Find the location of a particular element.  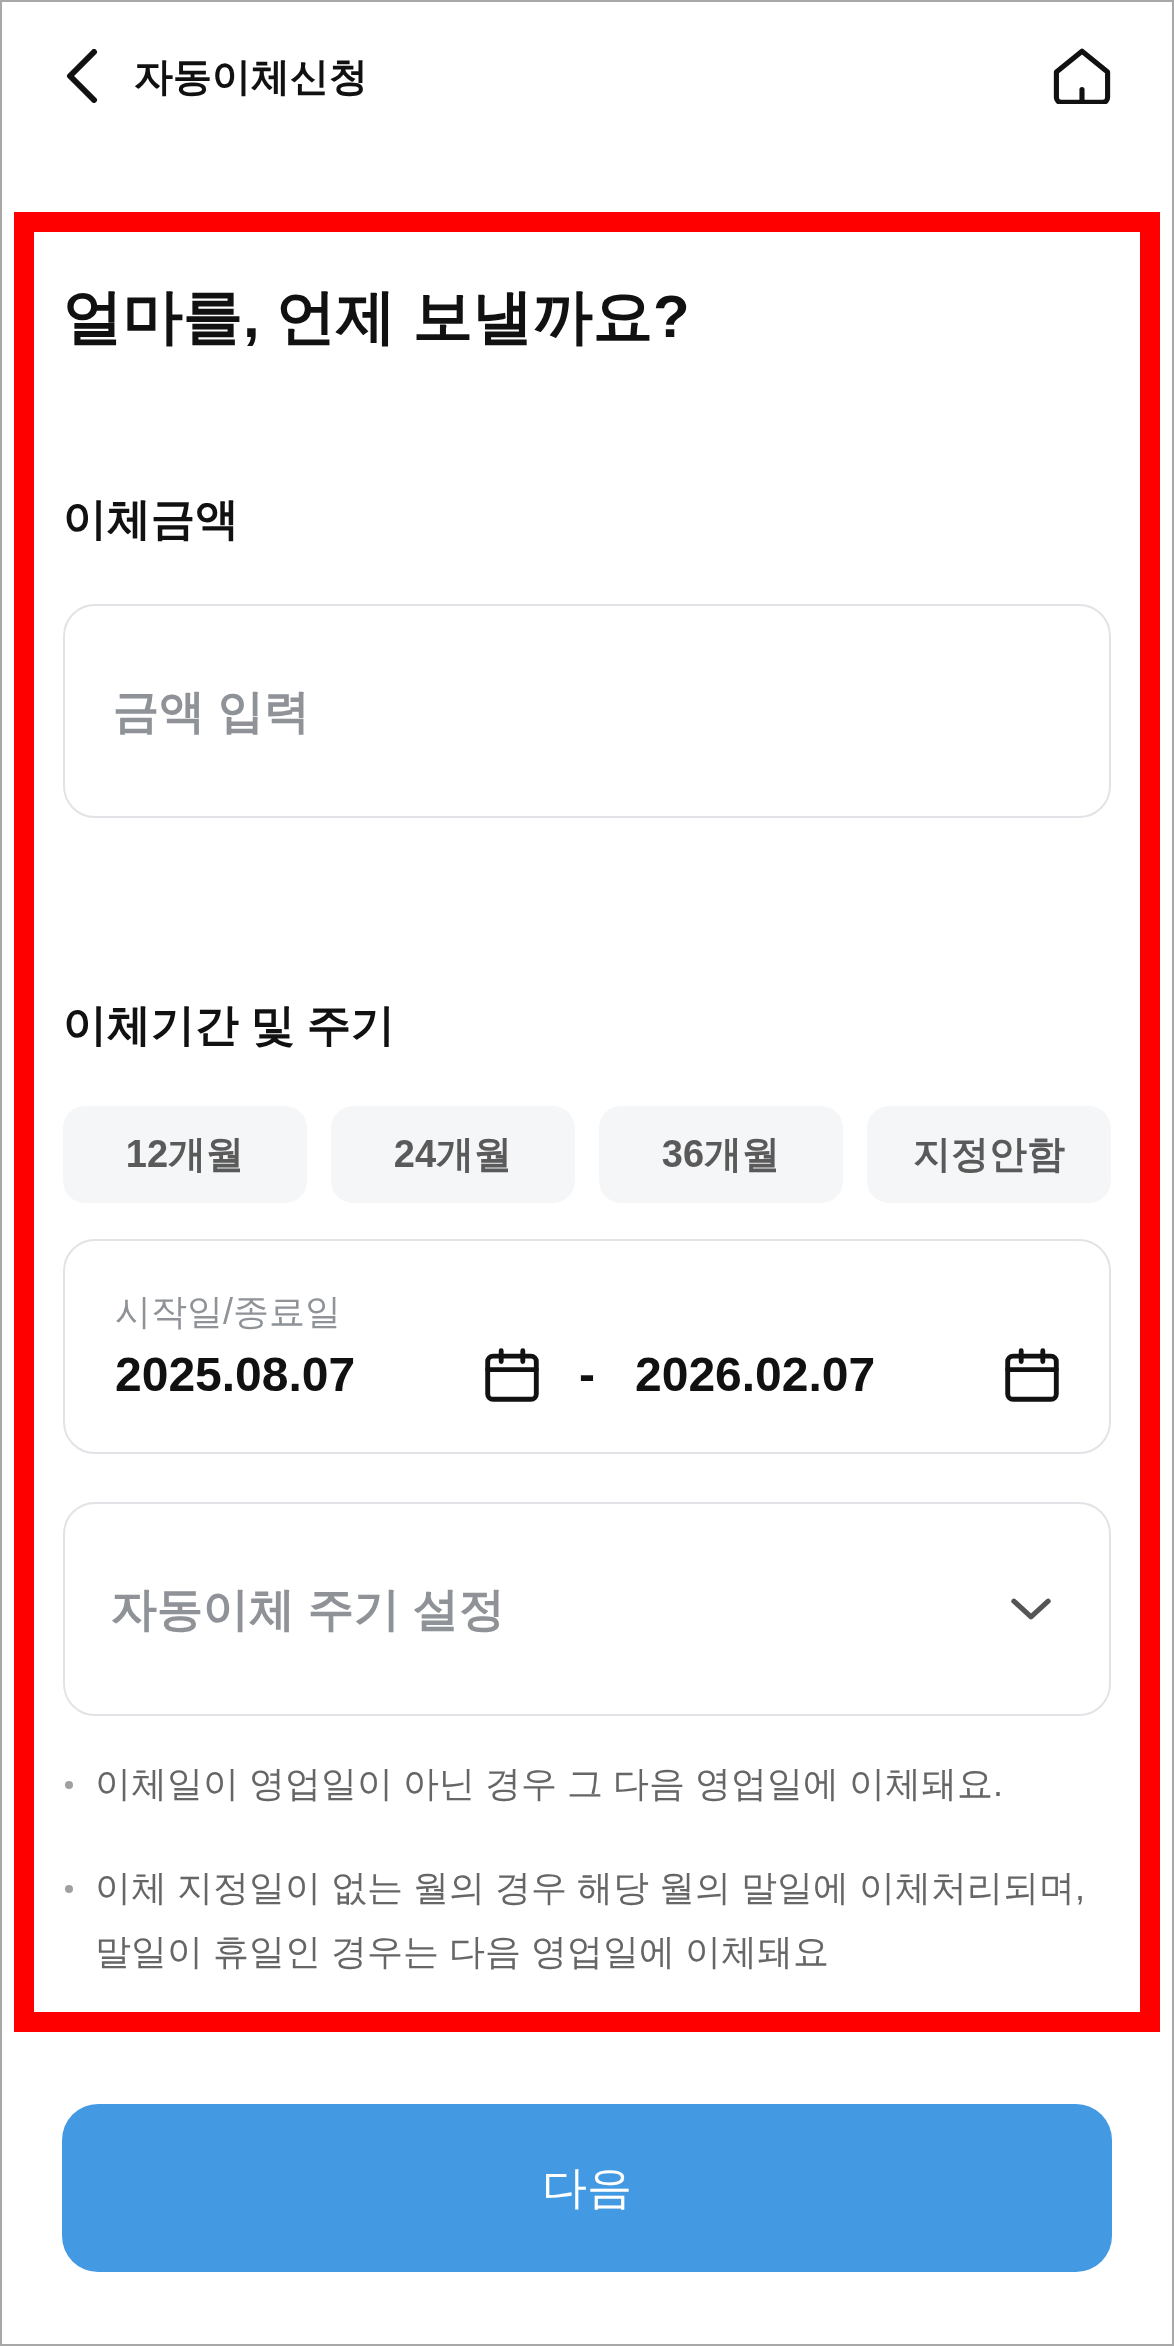

notice-text: 이체 지정일이 없는 월의 경우 해당 월의 말일에 이체처리되며, 말일이 휴일인 경우는 다음 영업일에 이체돼요 is located at coordinates (591, 1920).